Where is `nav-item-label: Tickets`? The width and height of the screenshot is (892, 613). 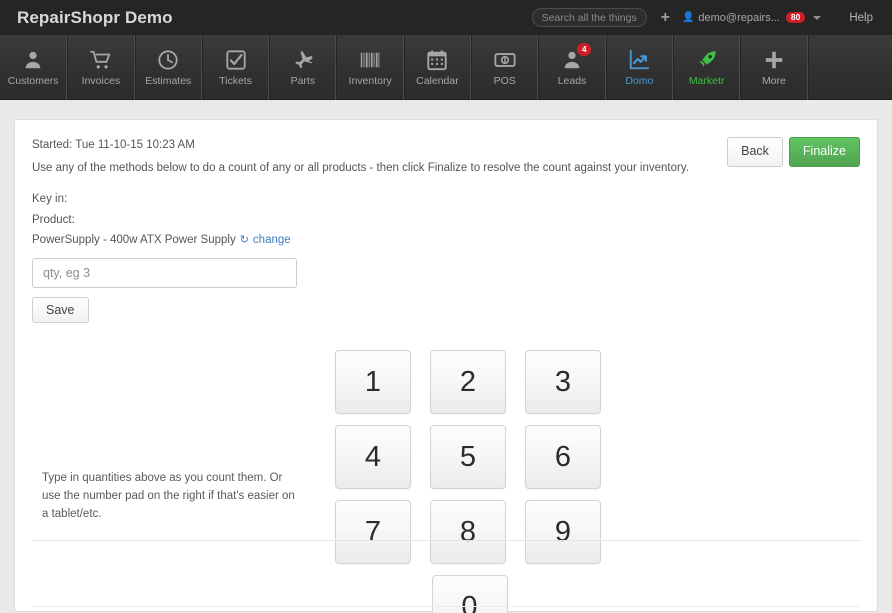 nav-item-label: Tickets is located at coordinates (235, 80).